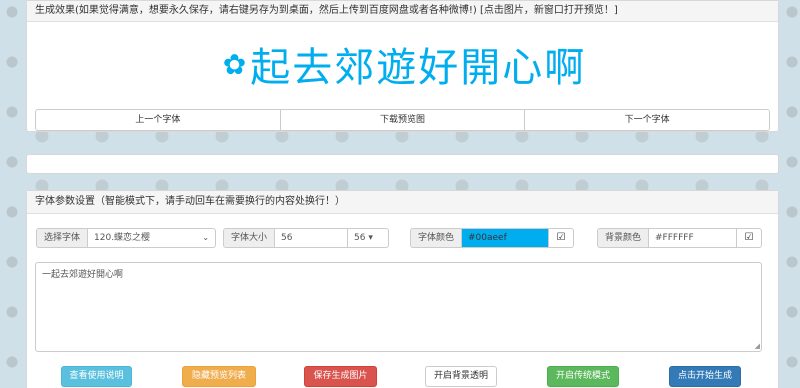  I want to click on font-size-group: 字体大小 56 56 ▾, so click(306, 238).